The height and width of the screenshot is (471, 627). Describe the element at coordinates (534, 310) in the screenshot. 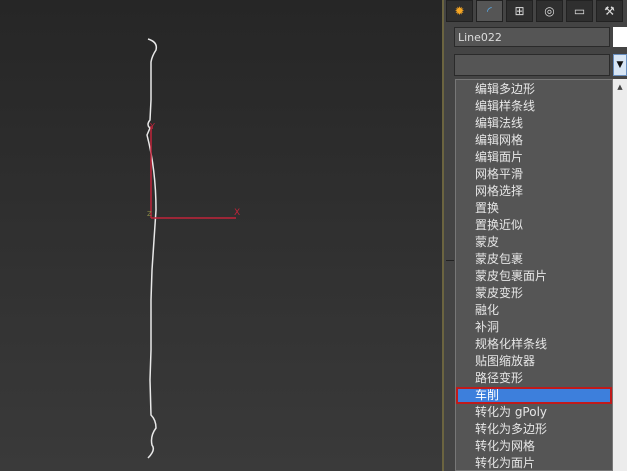

I see `modifier-item: 融化` at that location.